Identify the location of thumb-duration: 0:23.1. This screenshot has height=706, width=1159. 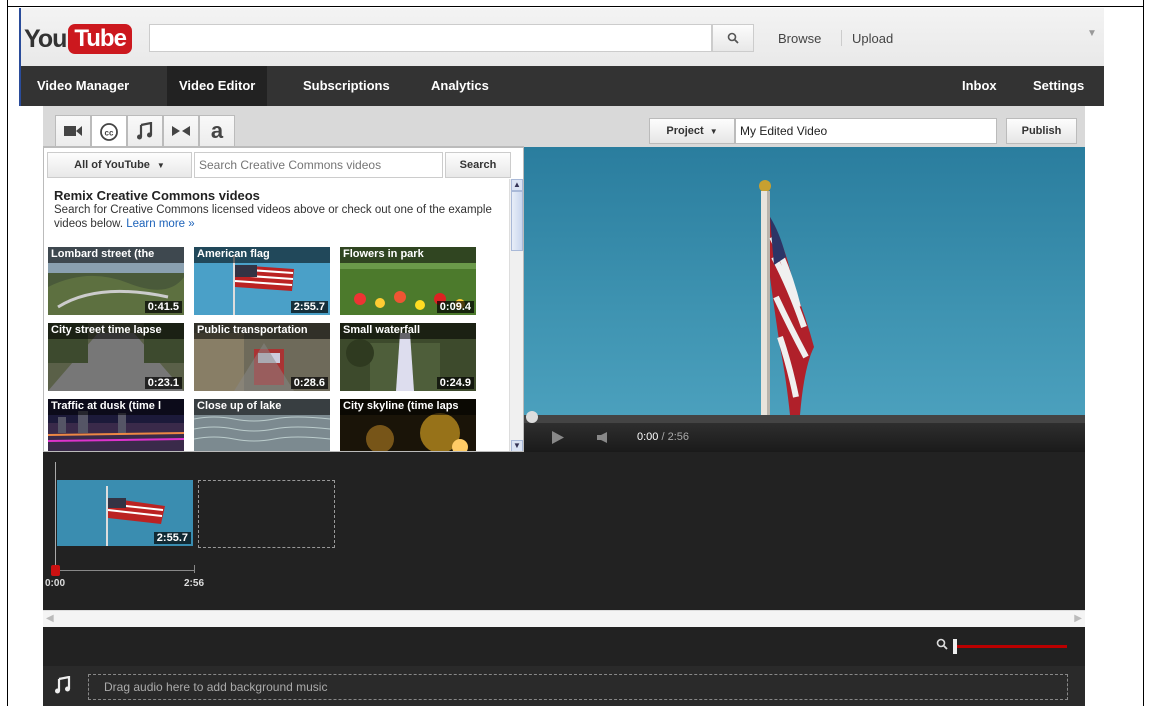
(163, 383).